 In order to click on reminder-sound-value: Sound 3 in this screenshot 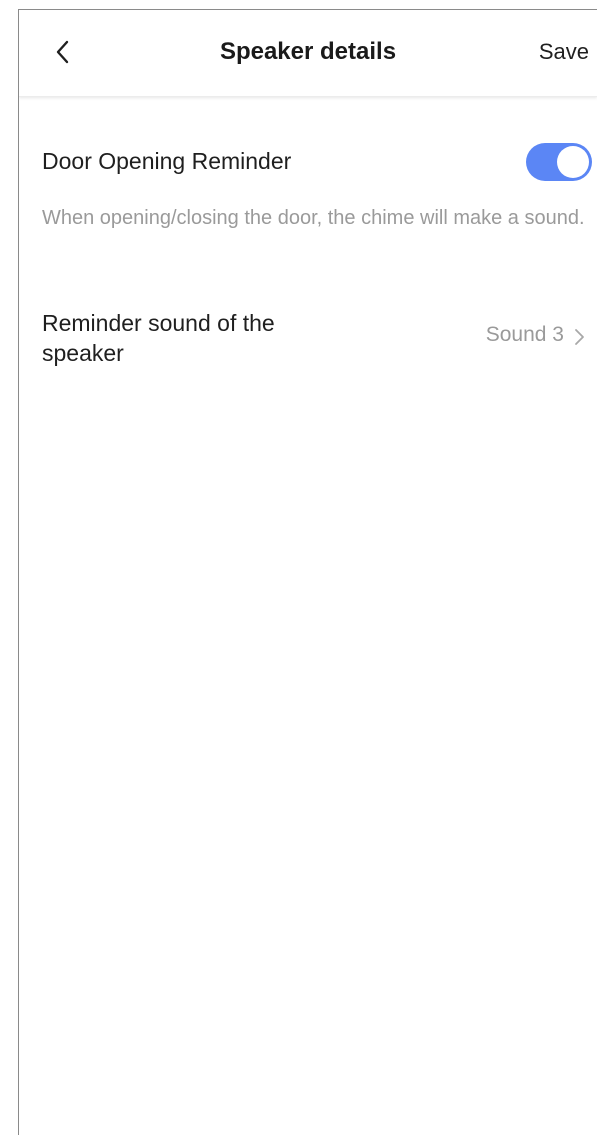, I will do `click(524, 334)`.